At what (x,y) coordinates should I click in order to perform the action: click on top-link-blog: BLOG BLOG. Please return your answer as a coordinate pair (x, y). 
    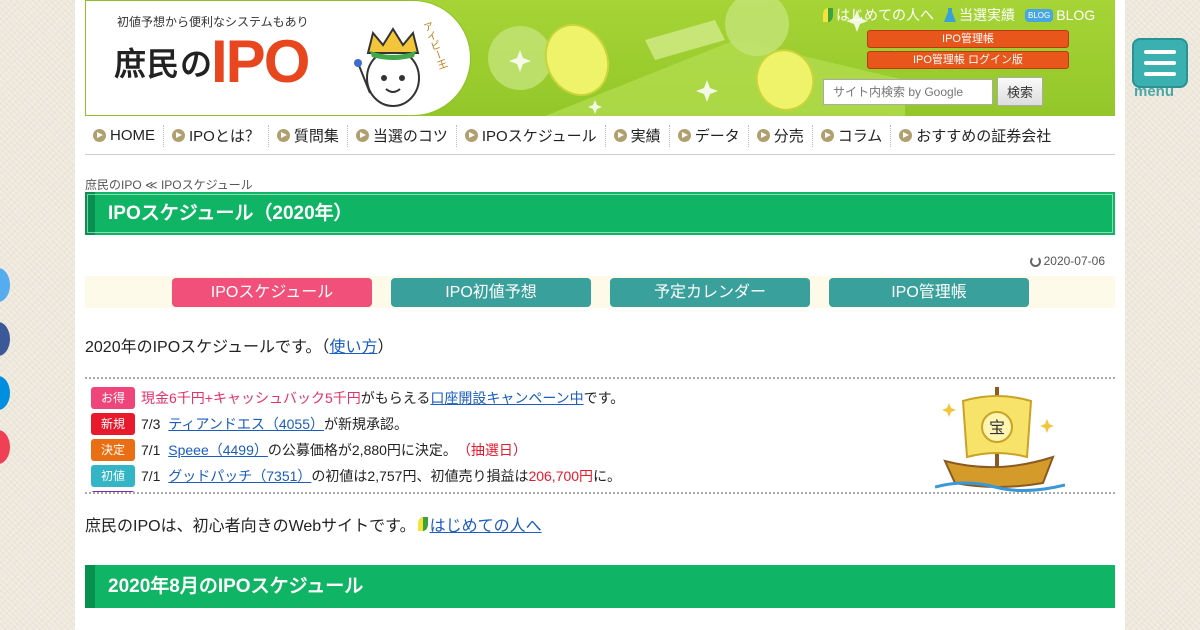
    Looking at the image, I should click on (1060, 15).